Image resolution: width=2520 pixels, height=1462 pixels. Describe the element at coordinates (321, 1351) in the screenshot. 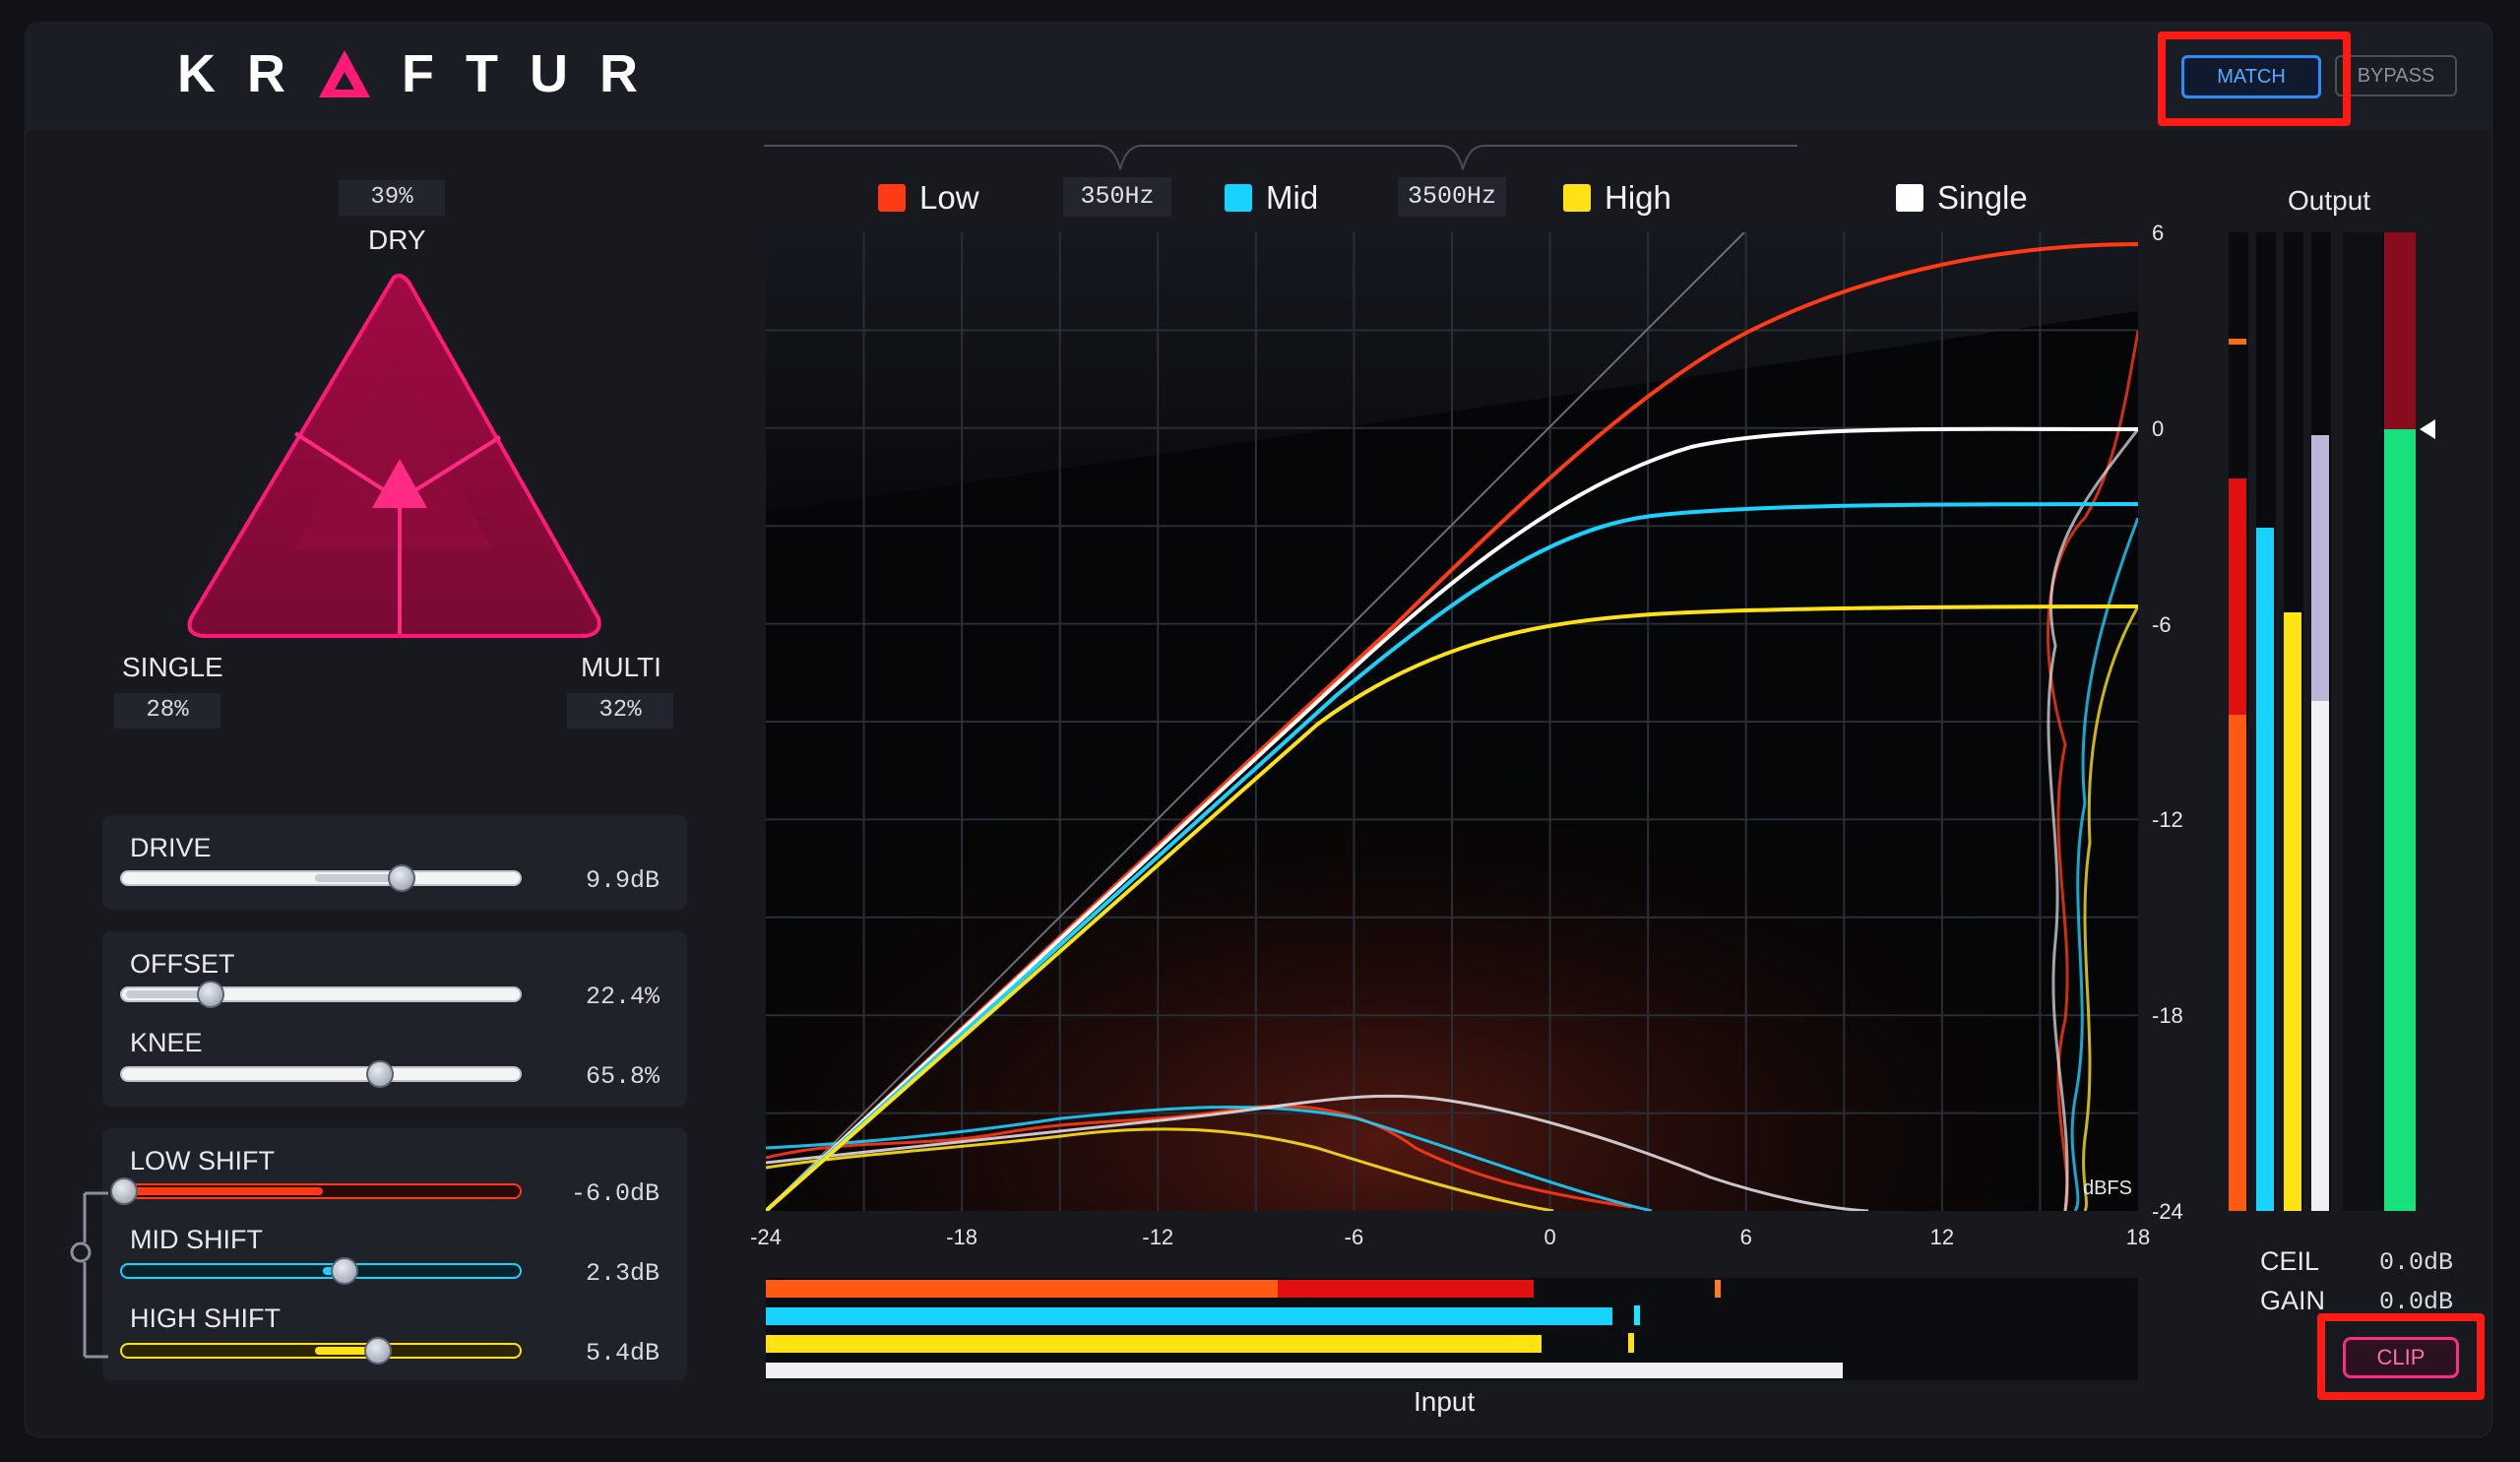

I see `high-shift-slider` at that location.